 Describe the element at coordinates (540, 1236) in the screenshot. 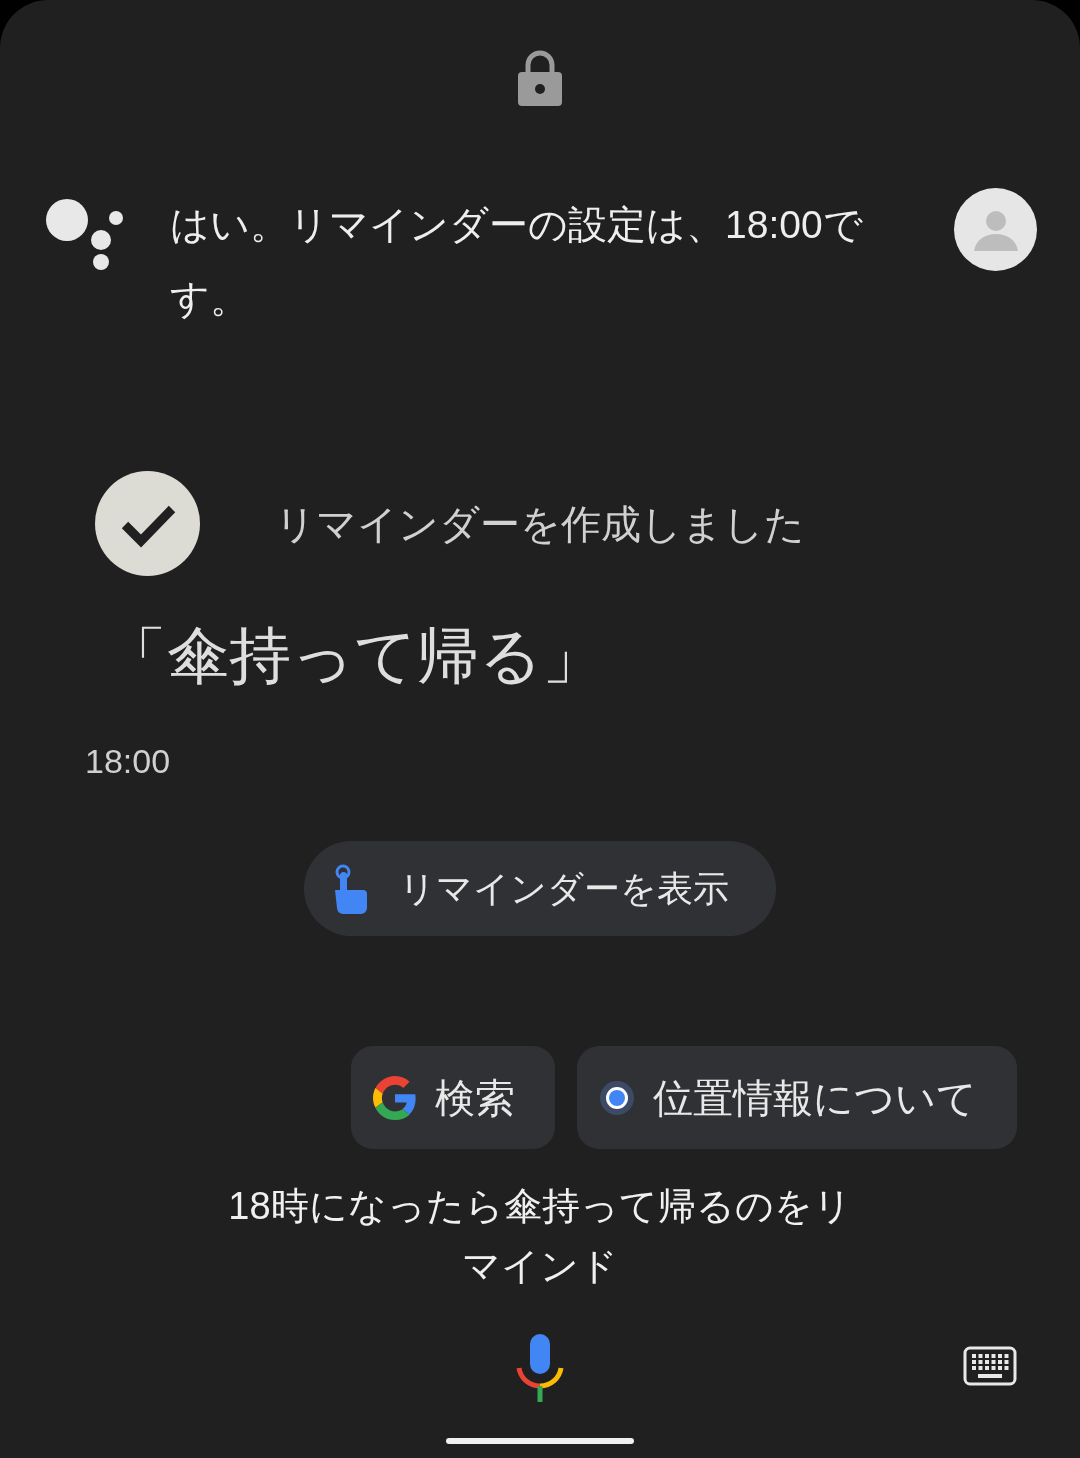

I see `query-text: 18時になったら傘持って帰るのをリマインド` at that location.